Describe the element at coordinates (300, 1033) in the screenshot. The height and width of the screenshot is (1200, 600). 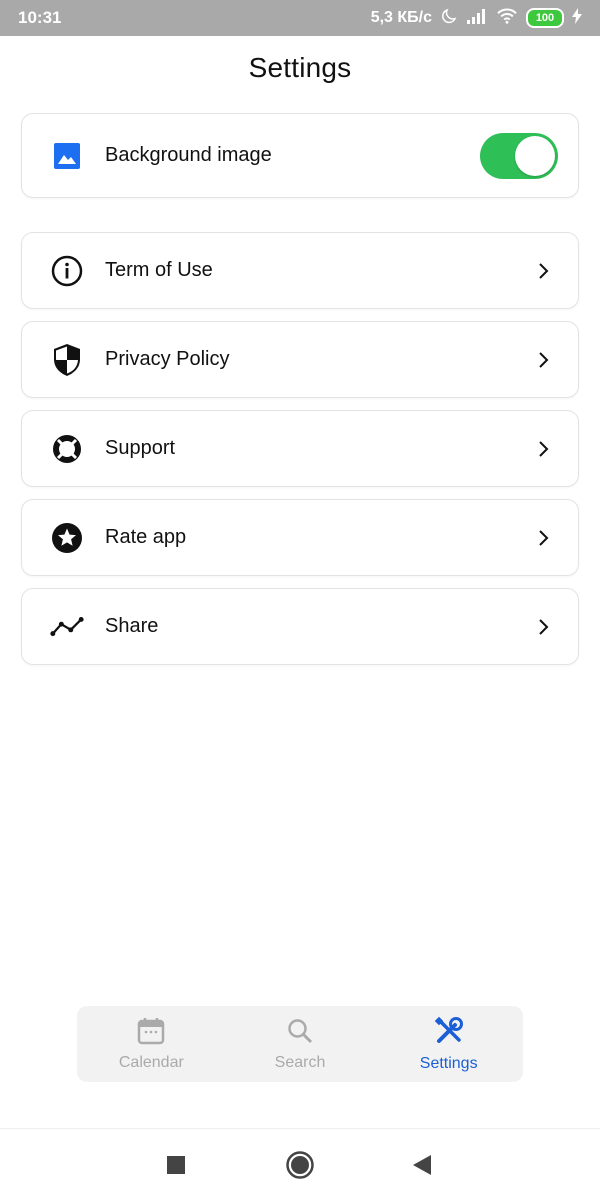
I see `search-icon` at that location.